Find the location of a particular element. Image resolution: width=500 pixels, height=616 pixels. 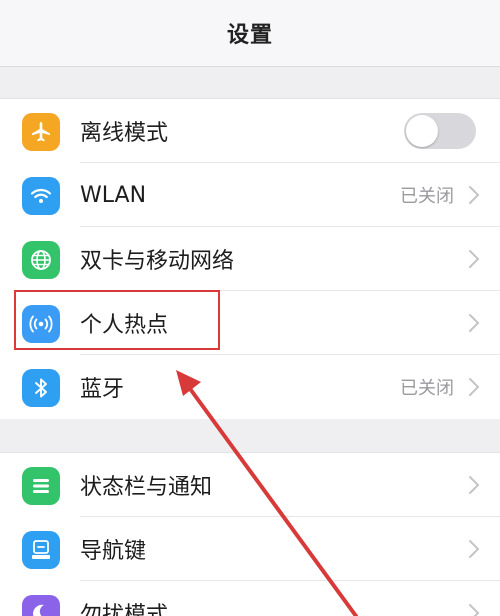

airplane-mode-toggle is located at coordinates (440, 131).